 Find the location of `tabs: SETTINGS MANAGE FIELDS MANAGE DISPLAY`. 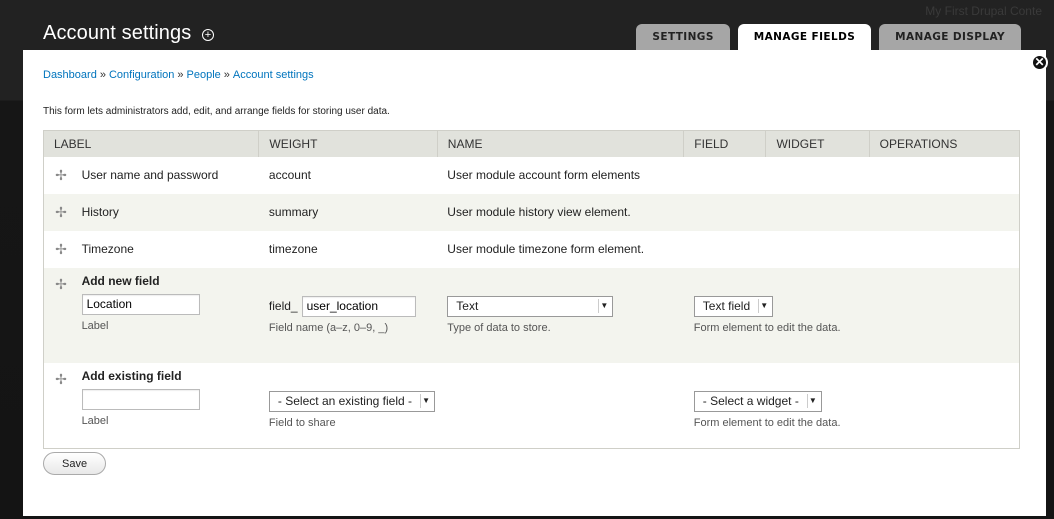

tabs: SETTINGS MANAGE FIELDS MANAGE DISPLAY is located at coordinates (828, 37).